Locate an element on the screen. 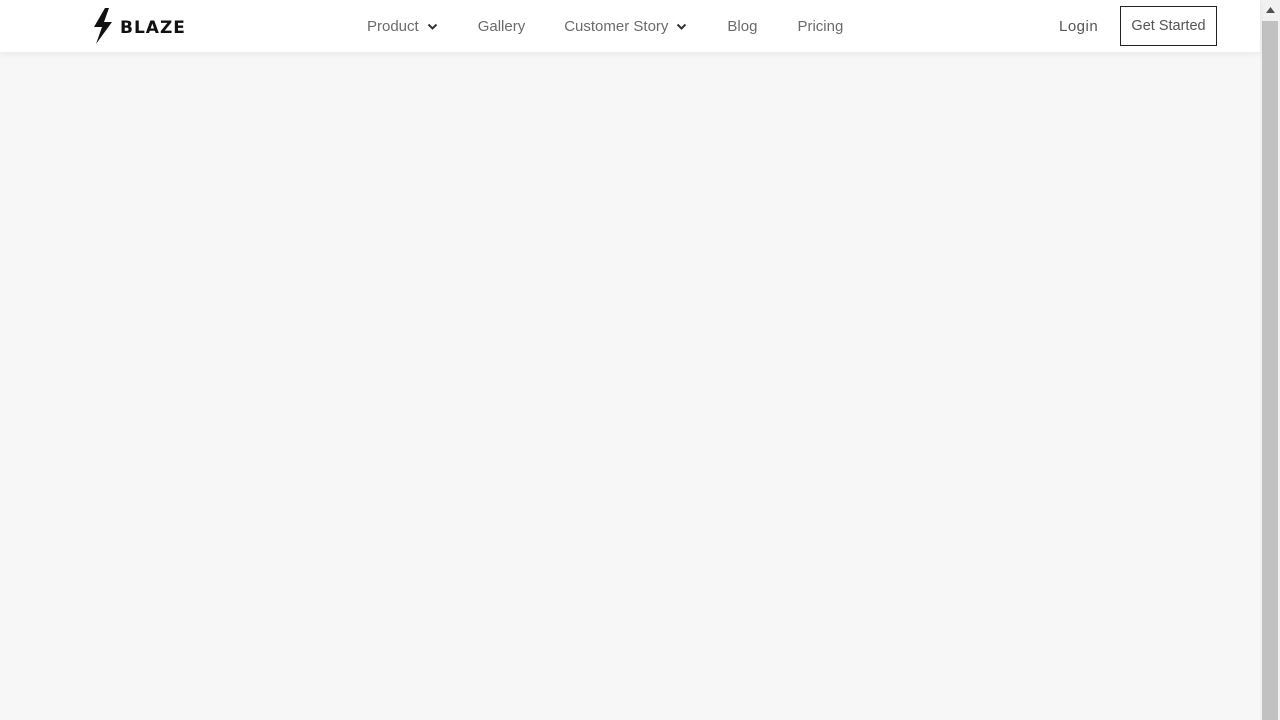 The height and width of the screenshot is (720, 1280). nav-item-product: Product is located at coordinates (402, 26).